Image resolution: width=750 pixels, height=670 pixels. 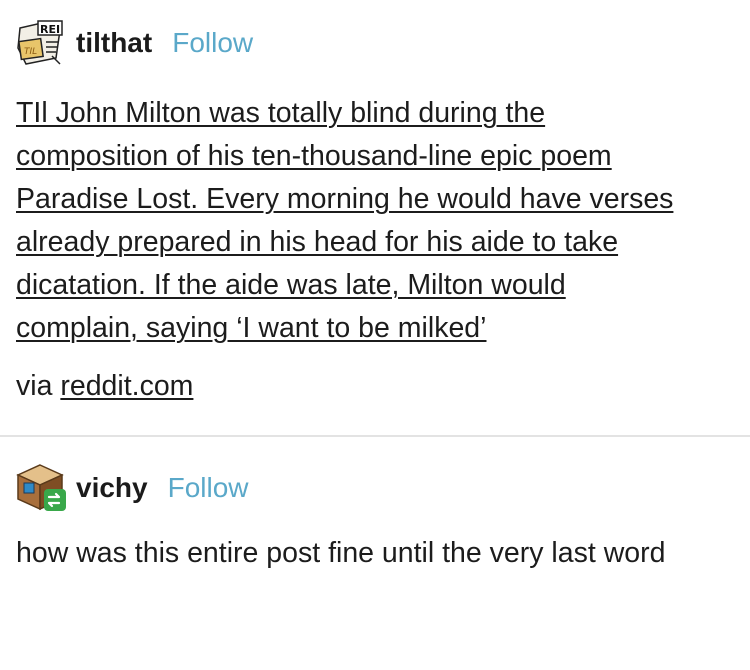 I want to click on body-line: complain, saying ‘I want to be milked’, so click(x=376, y=328).